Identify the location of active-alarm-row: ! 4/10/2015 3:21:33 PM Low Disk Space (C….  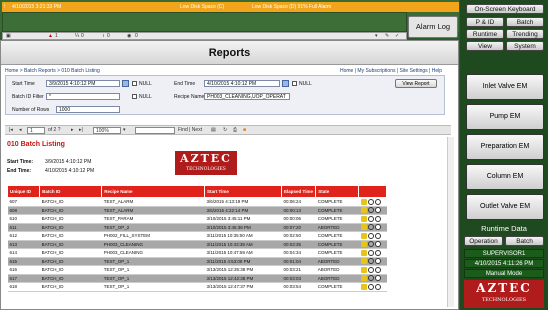
(230, 7).